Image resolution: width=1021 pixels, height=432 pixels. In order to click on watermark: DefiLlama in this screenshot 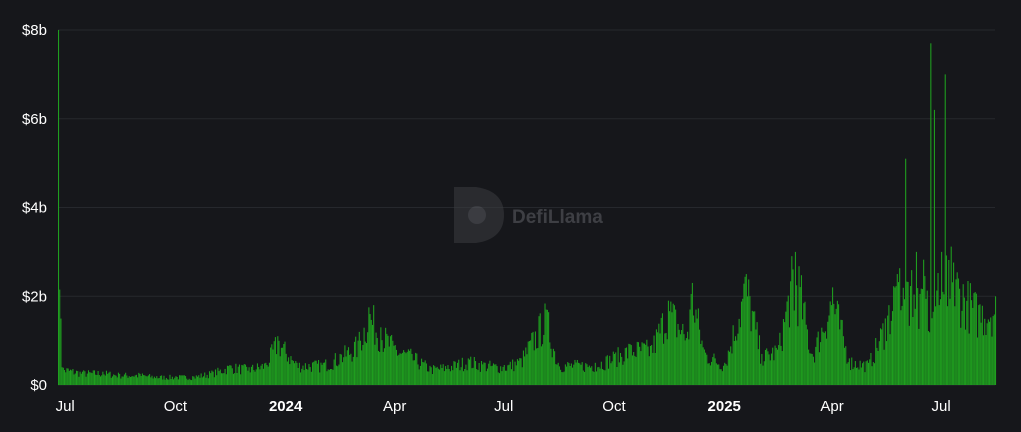, I will do `click(528, 215)`.